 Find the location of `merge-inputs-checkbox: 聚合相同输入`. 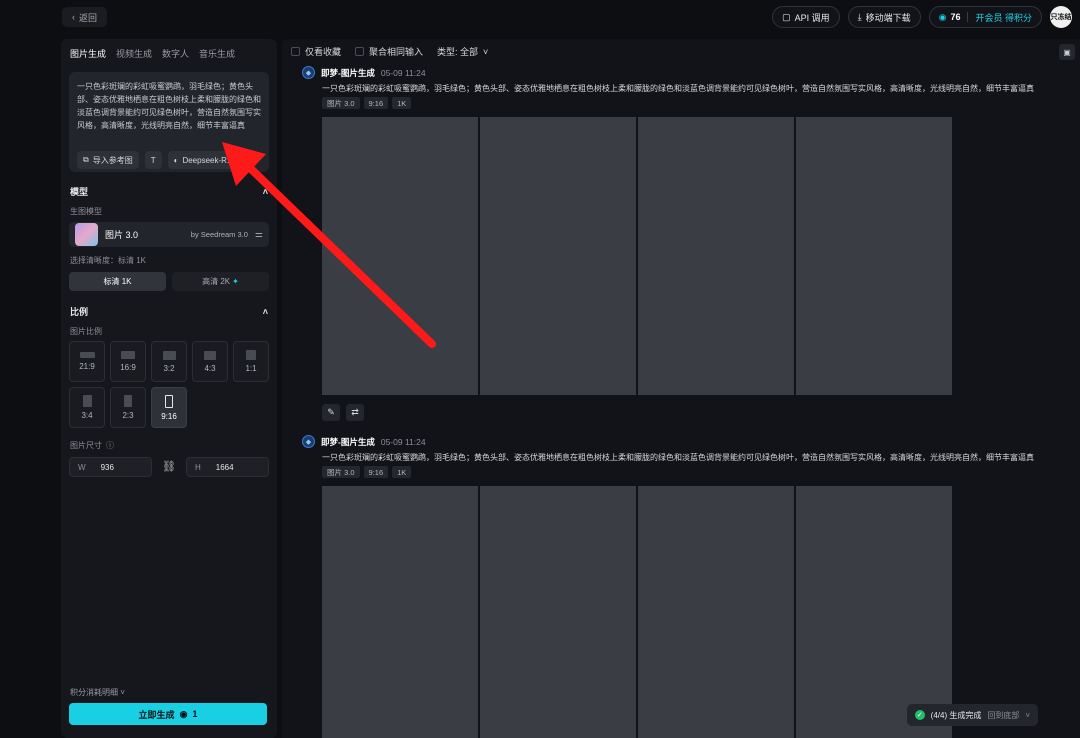

merge-inputs-checkbox: 聚合相同输入 is located at coordinates (389, 51).